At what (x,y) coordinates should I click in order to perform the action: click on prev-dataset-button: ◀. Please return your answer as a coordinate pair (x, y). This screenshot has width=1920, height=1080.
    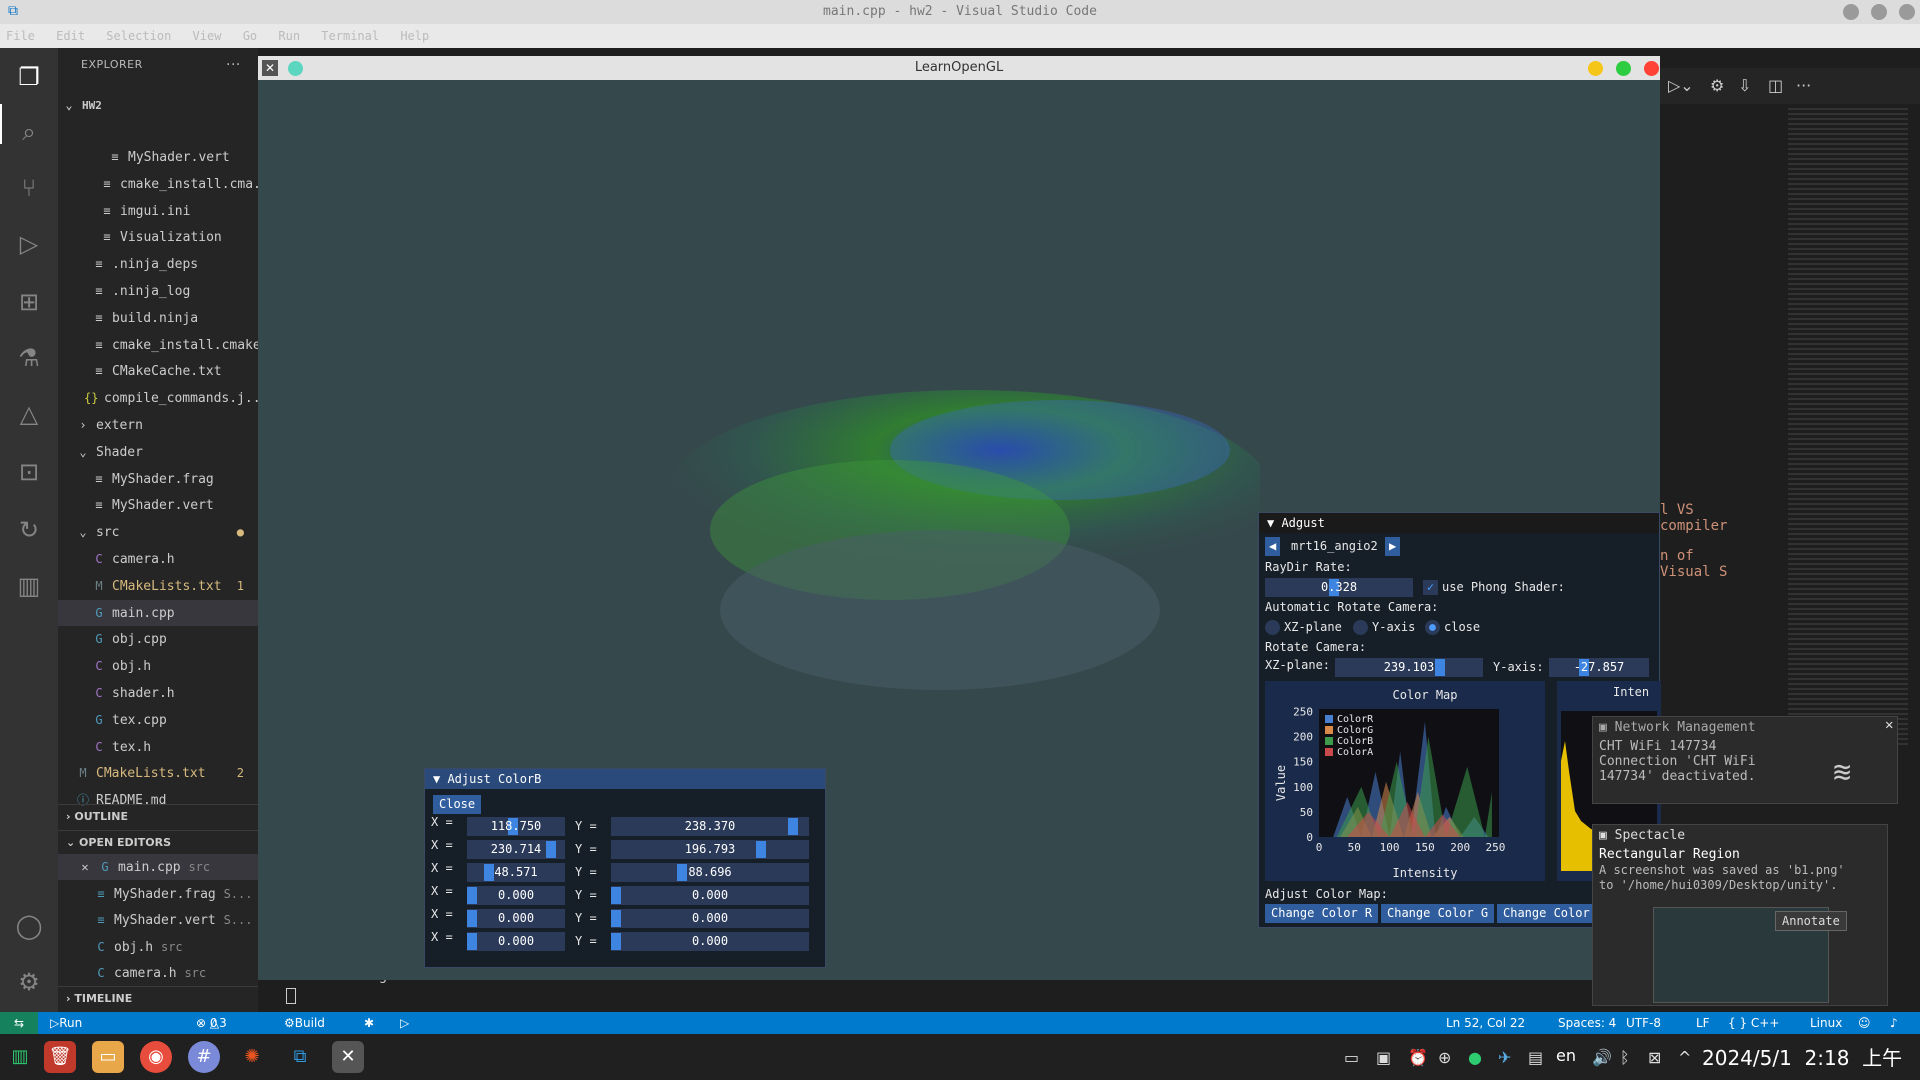
    Looking at the image, I should click on (1273, 546).